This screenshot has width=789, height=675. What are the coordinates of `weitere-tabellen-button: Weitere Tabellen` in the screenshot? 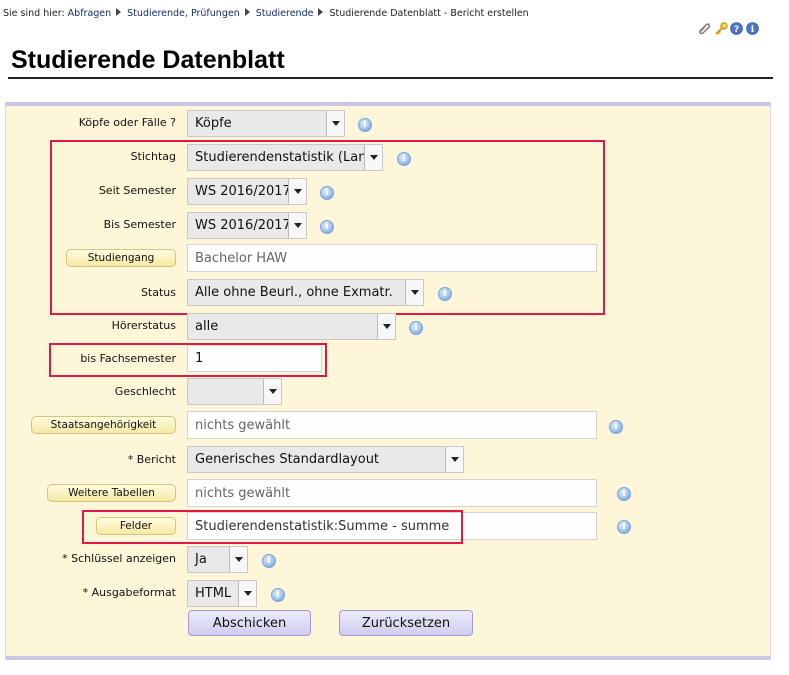 It's located at (111, 493).